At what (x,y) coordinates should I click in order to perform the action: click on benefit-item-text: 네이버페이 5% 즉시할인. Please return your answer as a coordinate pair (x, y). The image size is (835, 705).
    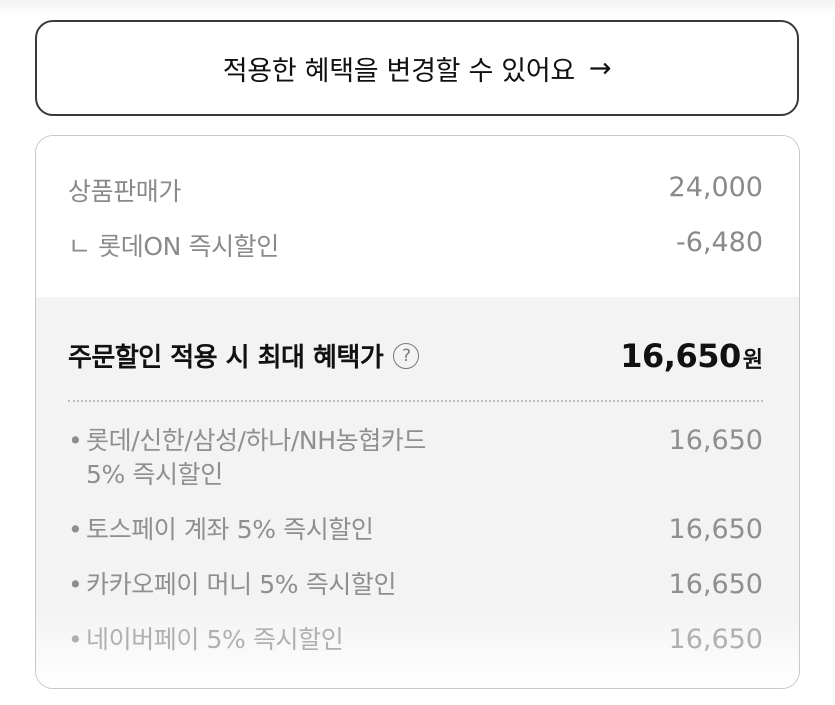
    Looking at the image, I should click on (215, 639).